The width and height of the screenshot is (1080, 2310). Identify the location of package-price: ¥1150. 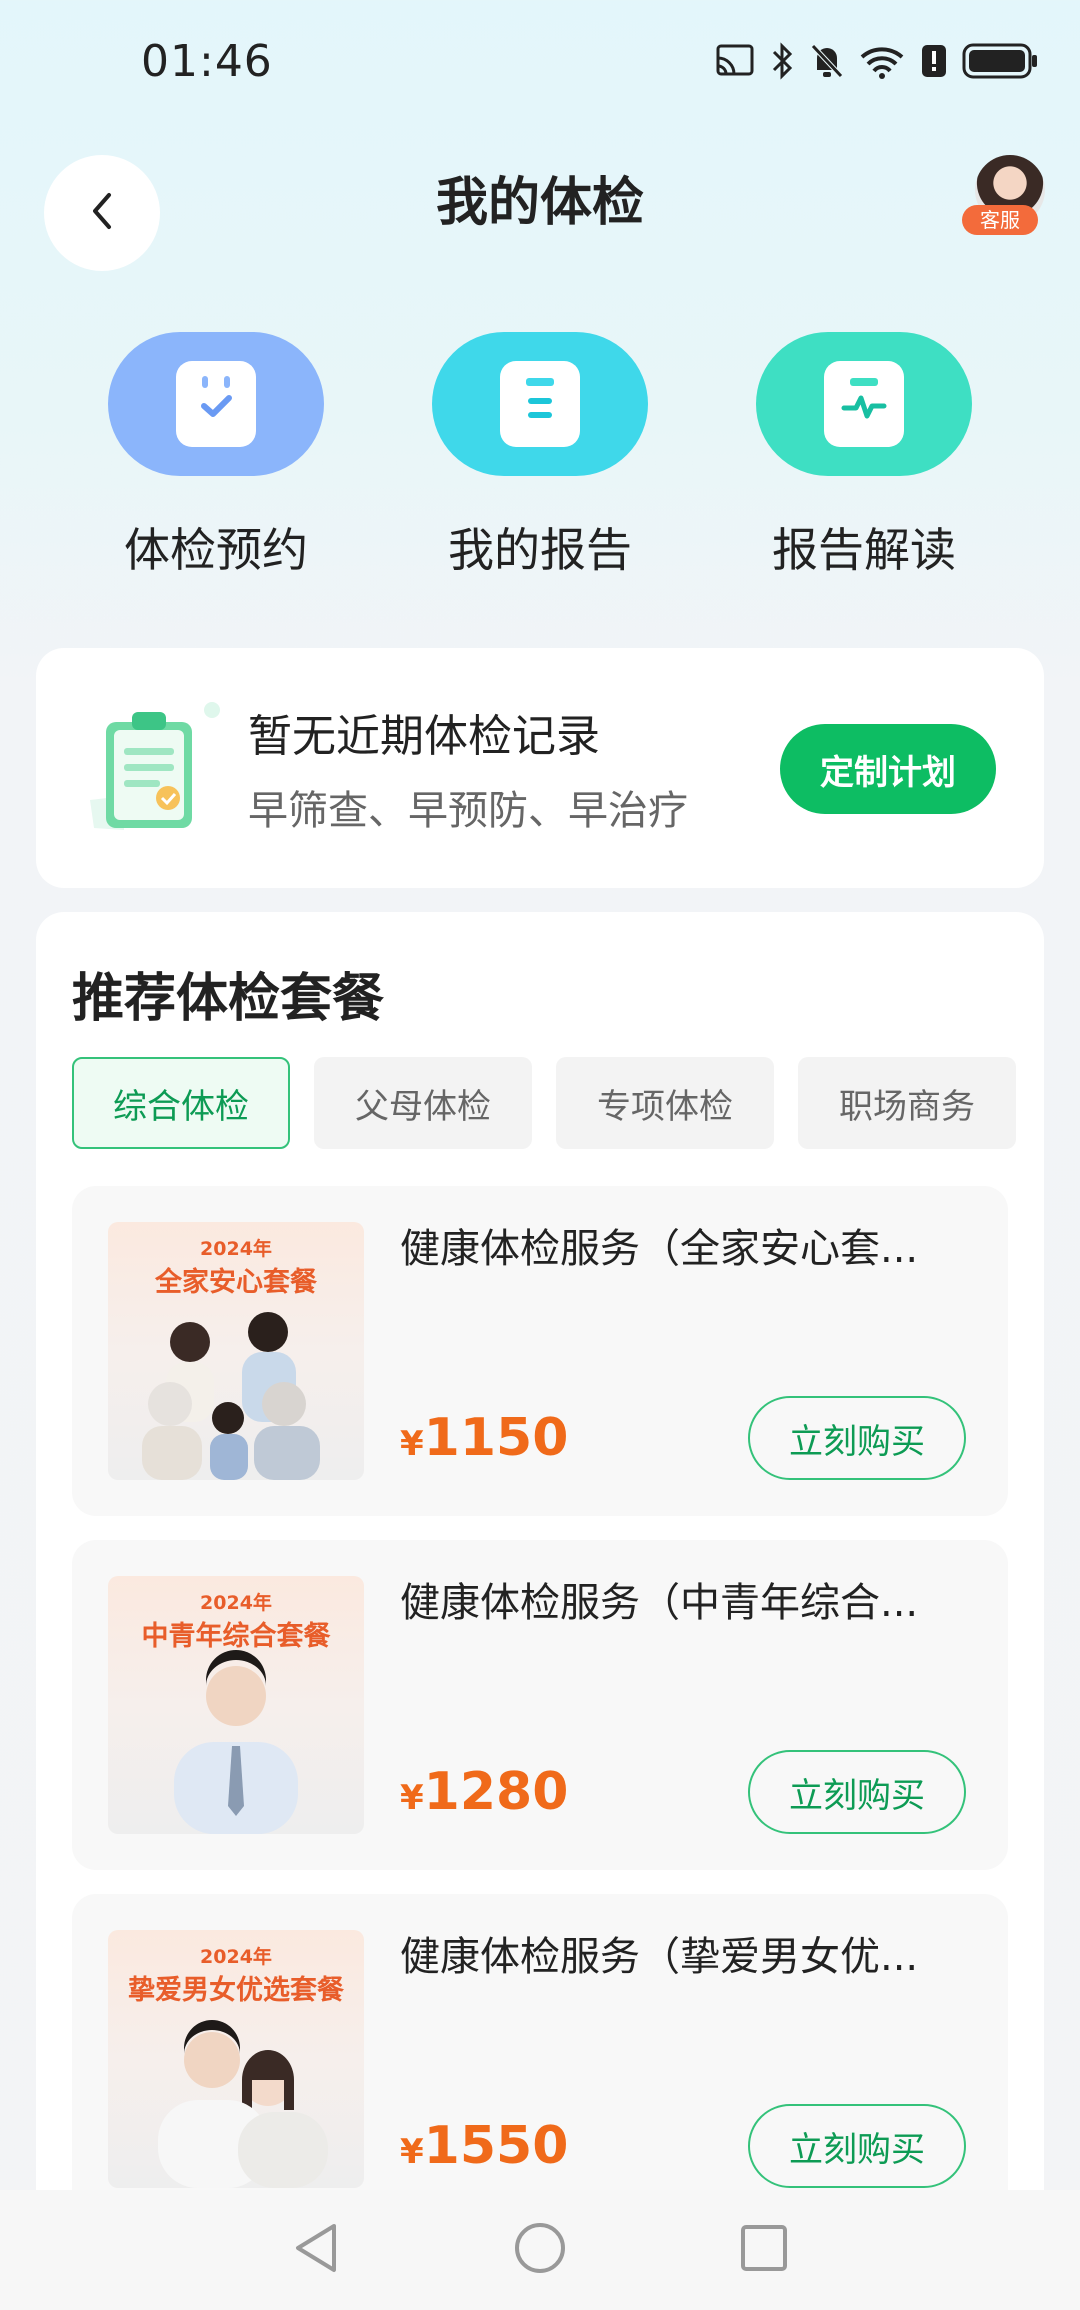
(484, 1438).